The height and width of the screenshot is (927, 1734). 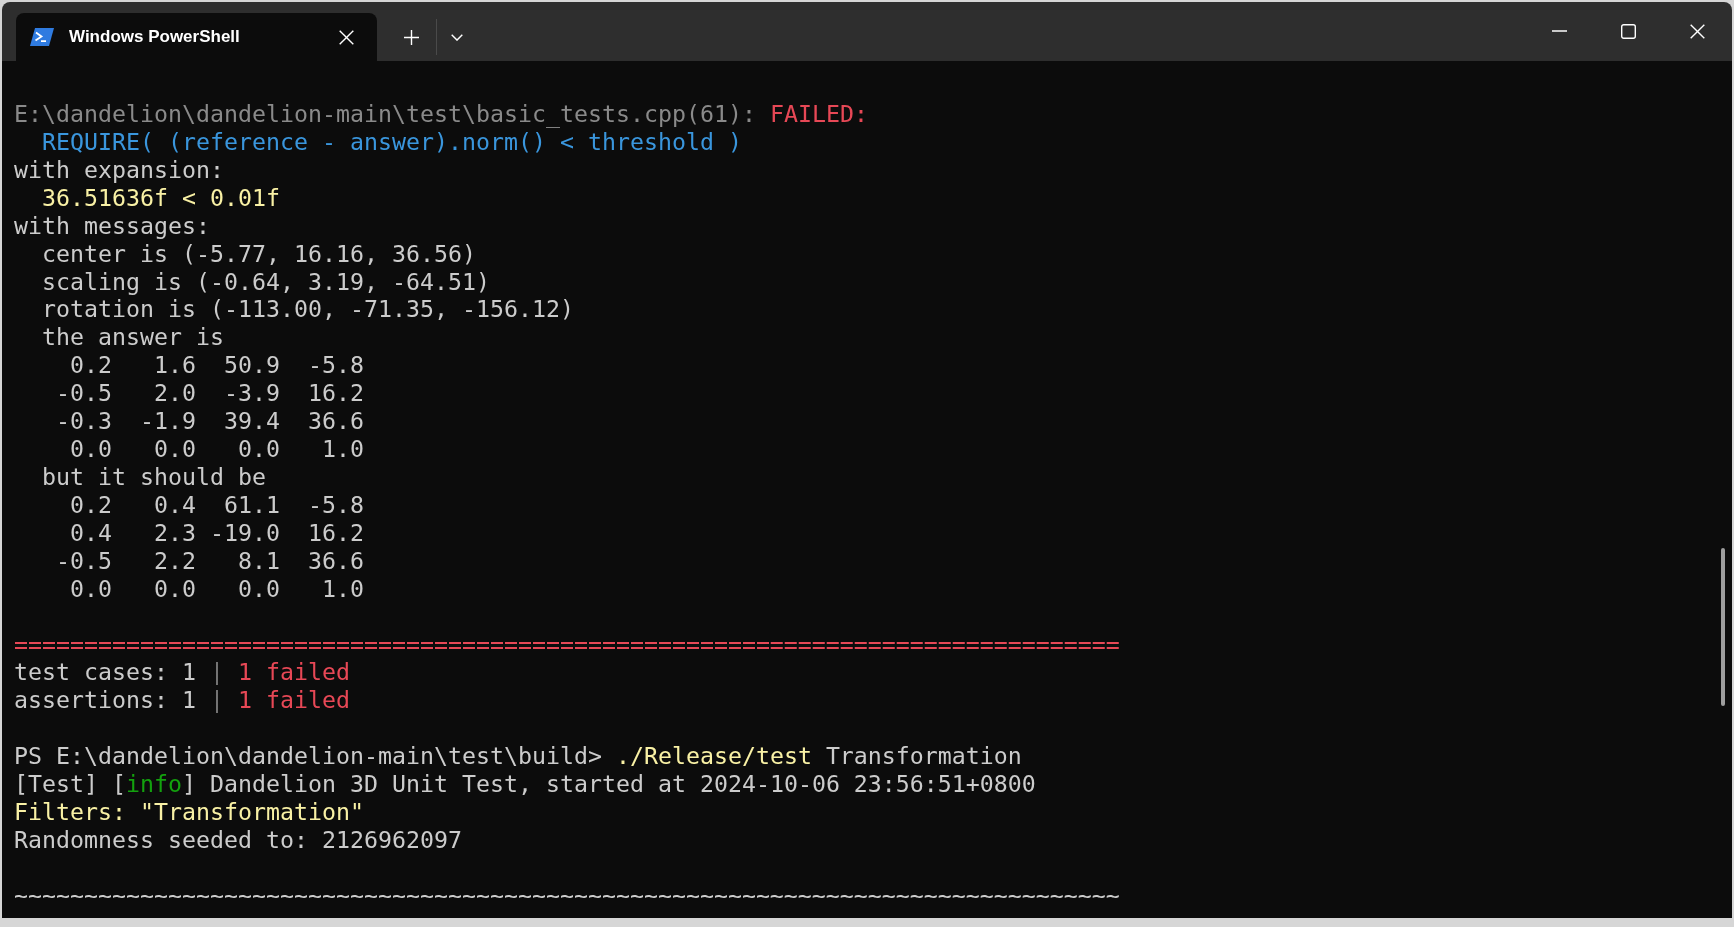 What do you see at coordinates (609, 784) in the screenshot?
I see `terminal-text: ] Dandelion 3D Unit Test, started at 2024-10-06 23:56:51+0800` at bounding box center [609, 784].